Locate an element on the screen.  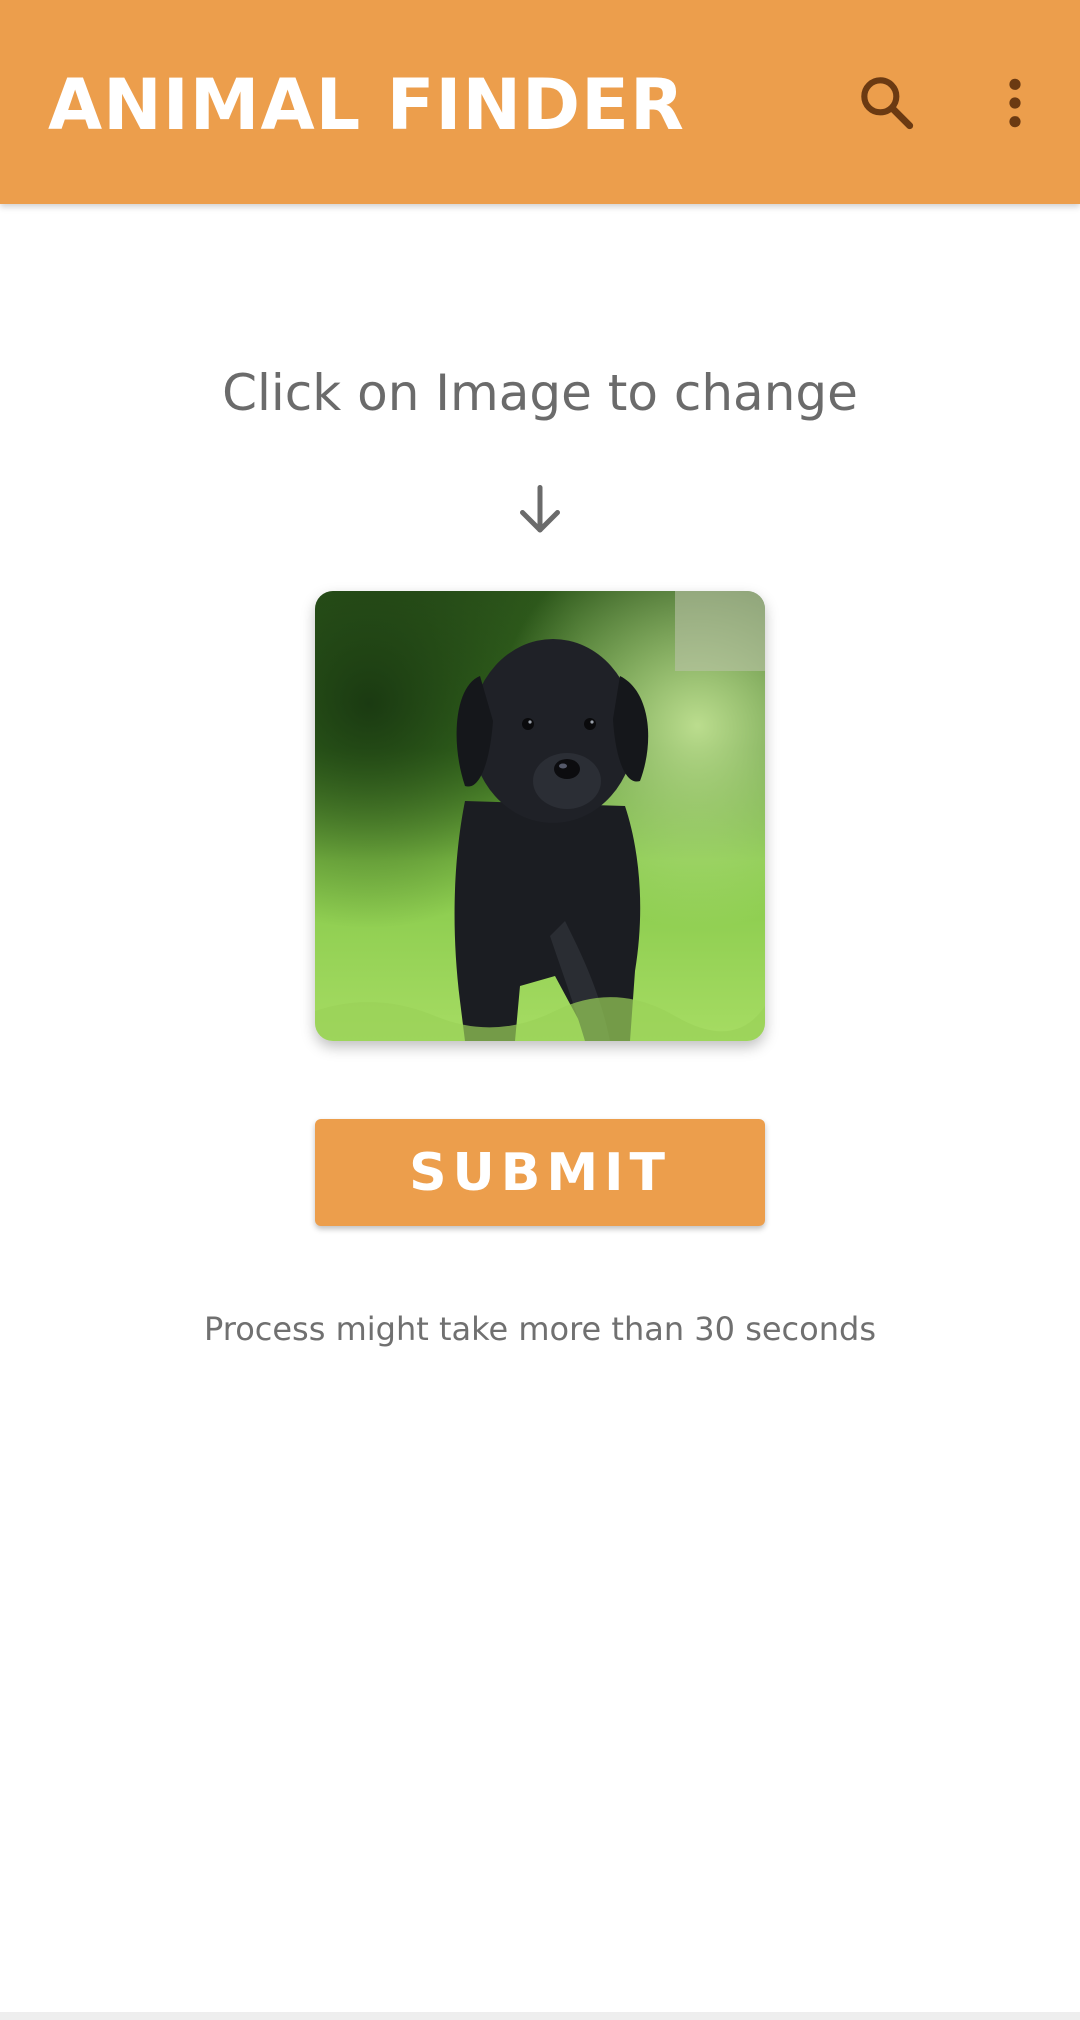
search-icon is located at coordinates (887, 103).